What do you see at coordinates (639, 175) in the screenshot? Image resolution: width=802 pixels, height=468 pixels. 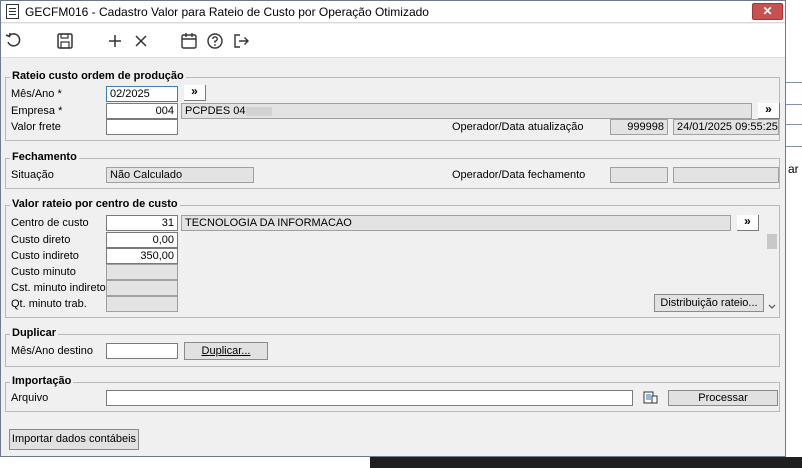 I see `operador-fechamento-field` at bounding box center [639, 175].